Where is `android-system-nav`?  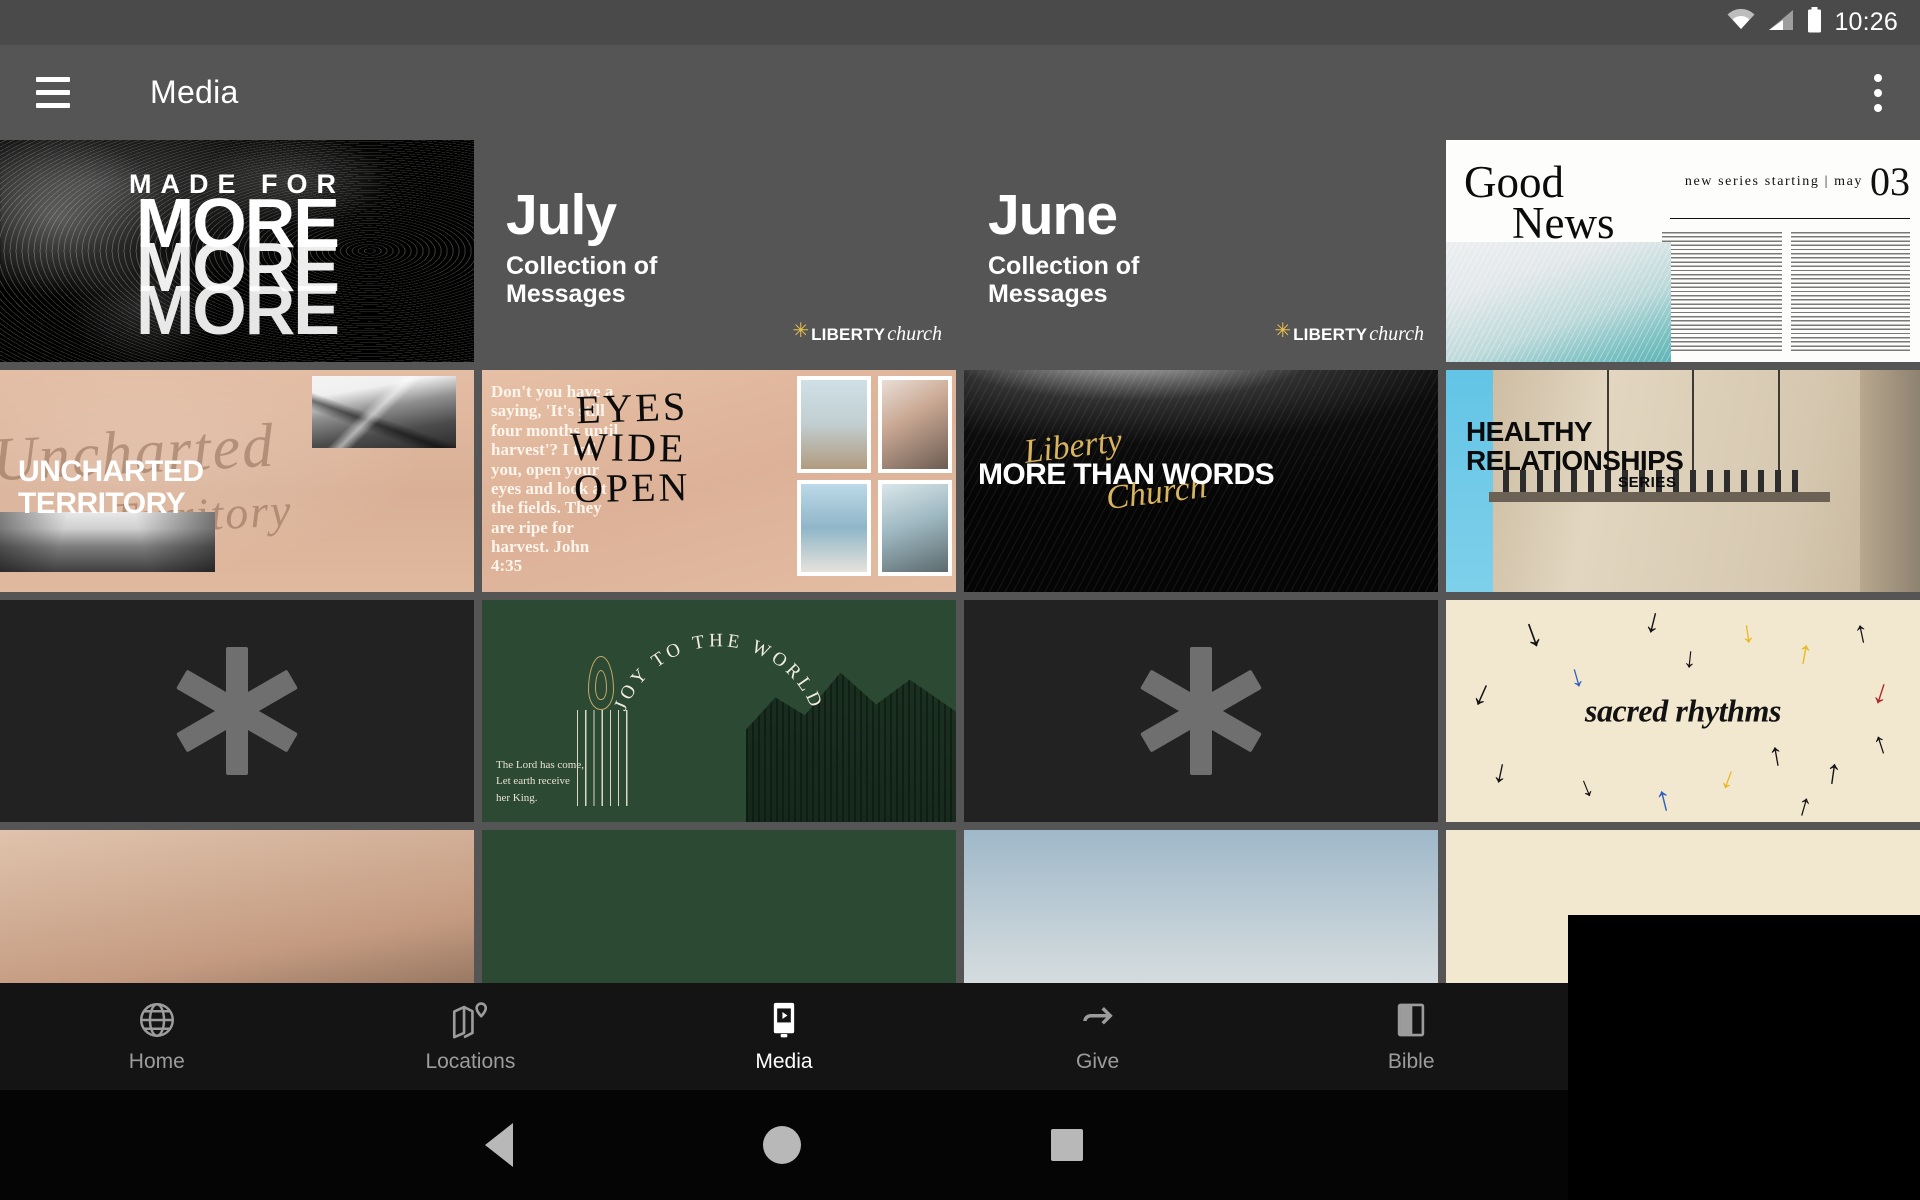
android-system-nav is located at coordinates (784, 1145).